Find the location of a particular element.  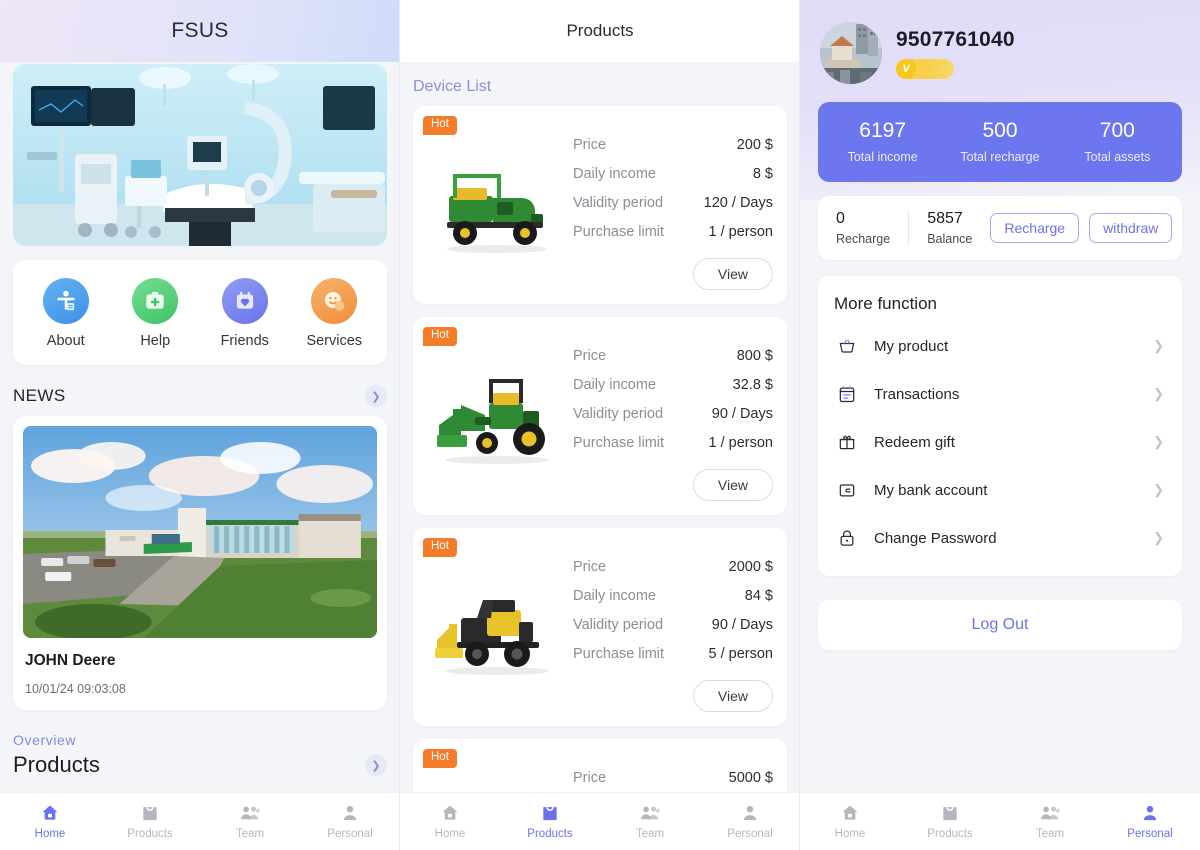

friends-icon is located at coordinates (244, 301).